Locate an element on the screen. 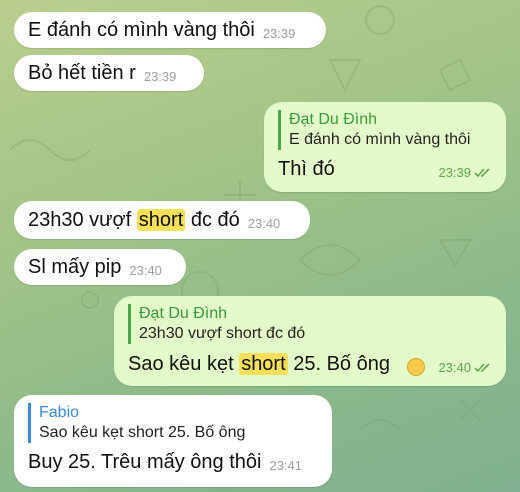 The image size is (520, 492). message-text-part: Sao kêu kẹt is located at coordinates (184, 363).